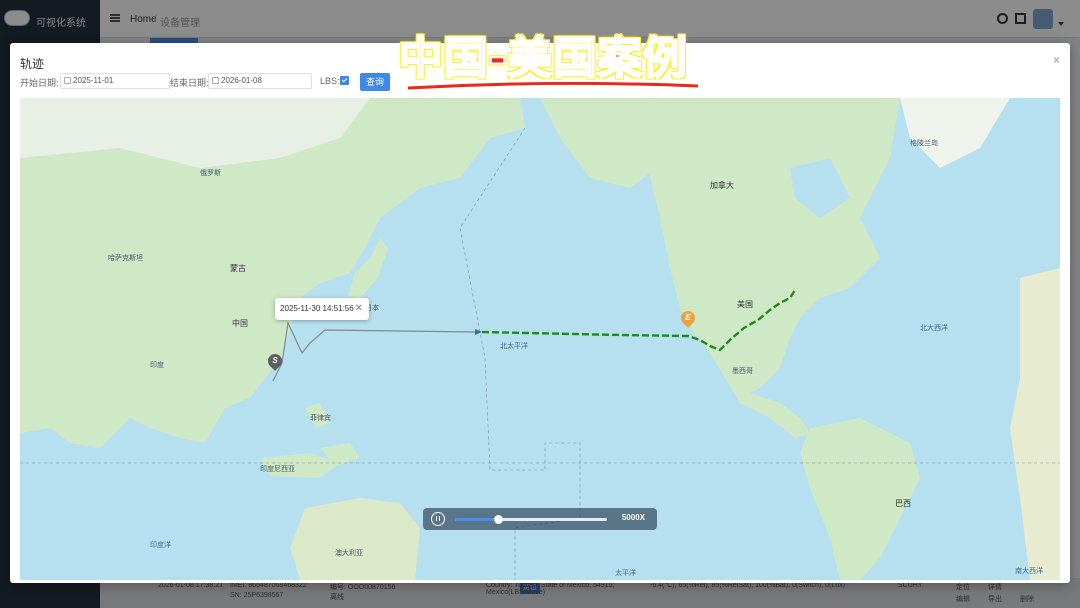 The height and width of the screenshot is (608, 1080). What do you see at coordinates (115, 81) in the screenshot?
I see `start-date-input: 2025-11-01` at bounding box center [115, 81].